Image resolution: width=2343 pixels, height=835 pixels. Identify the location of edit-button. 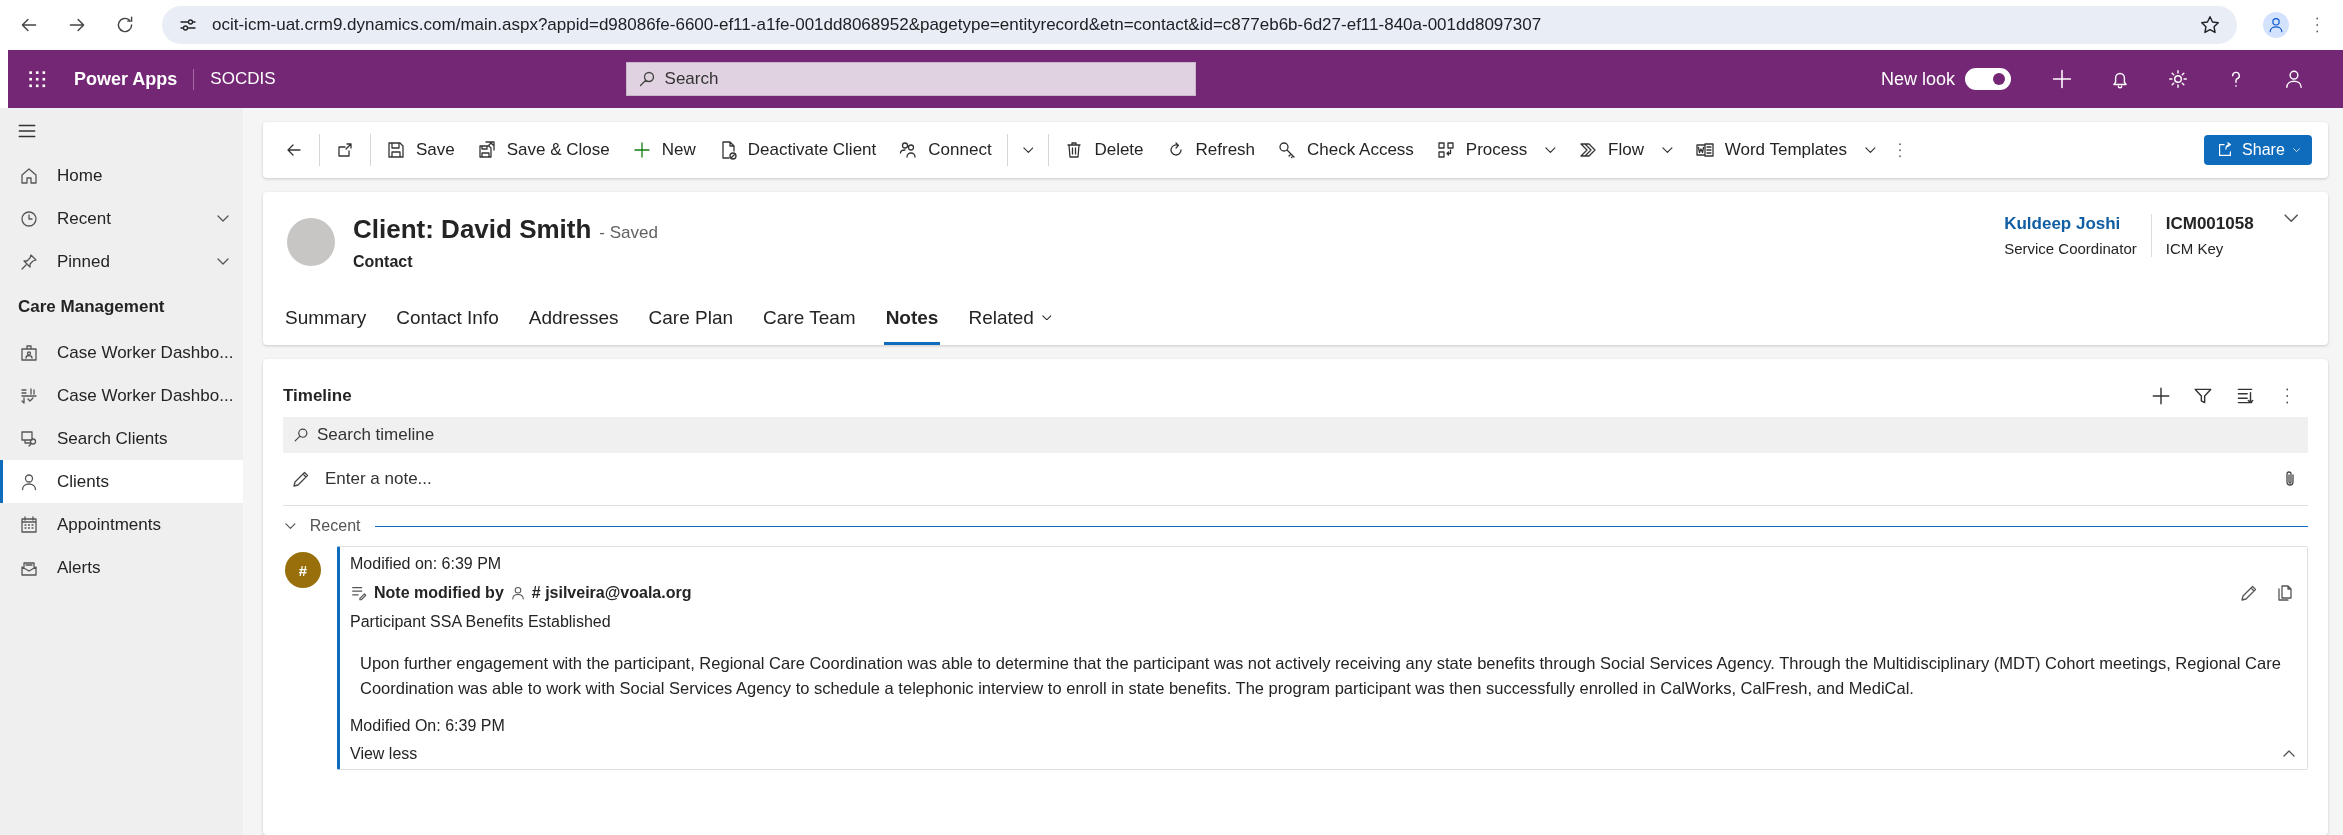
(2249, 593).